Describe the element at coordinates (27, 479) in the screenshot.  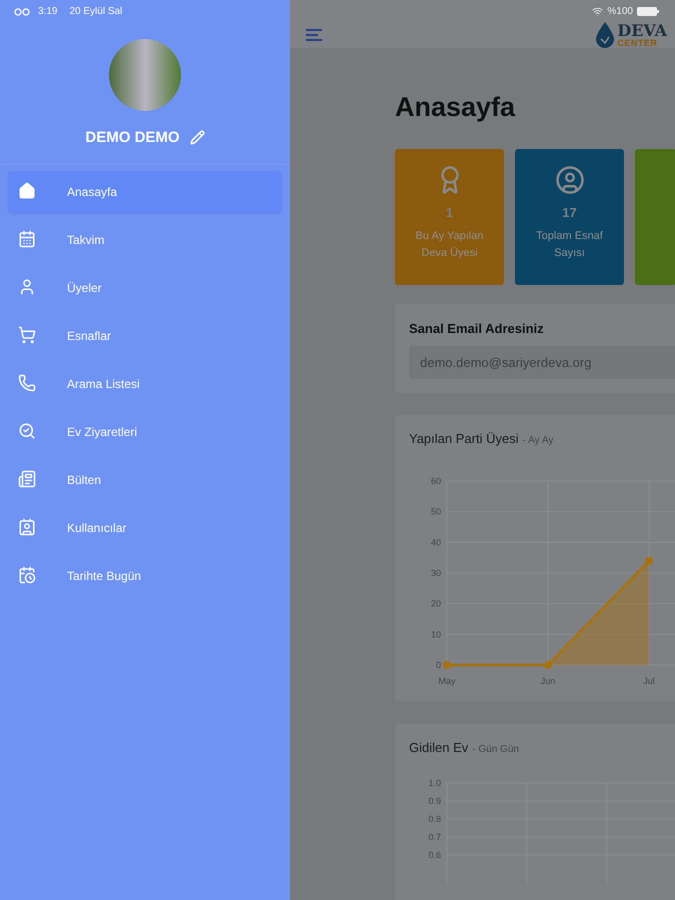
I see `newspaper-icon` at that location.